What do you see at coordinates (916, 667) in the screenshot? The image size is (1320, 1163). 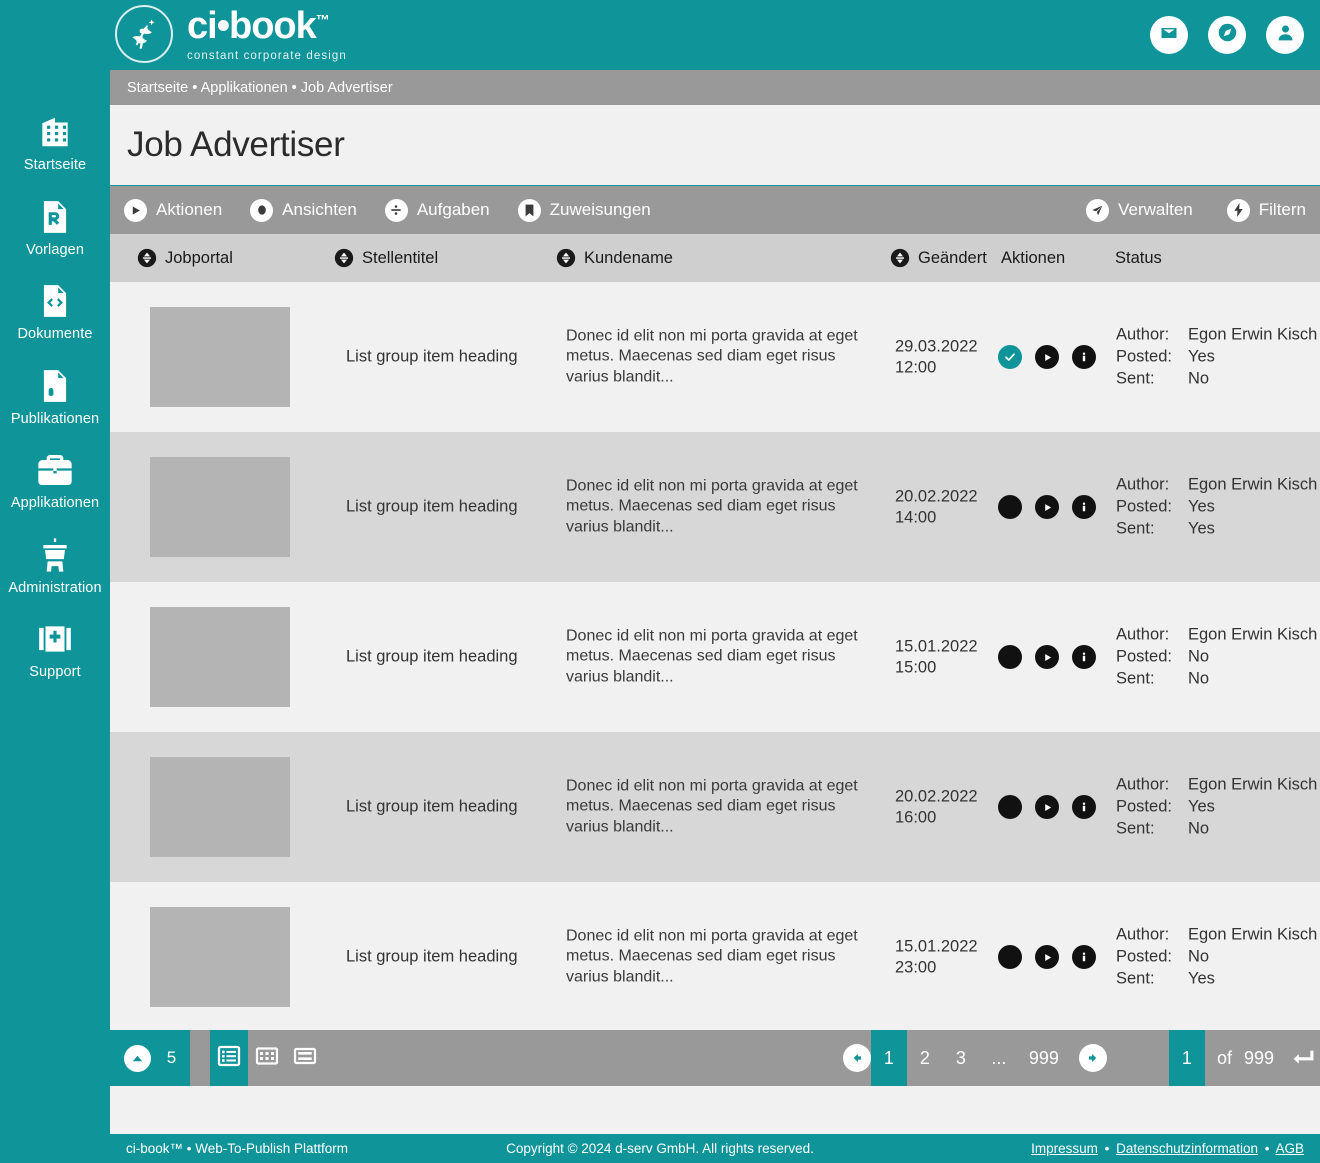 I see `row-date-time: 15:00` at bounding box center [916, 667].